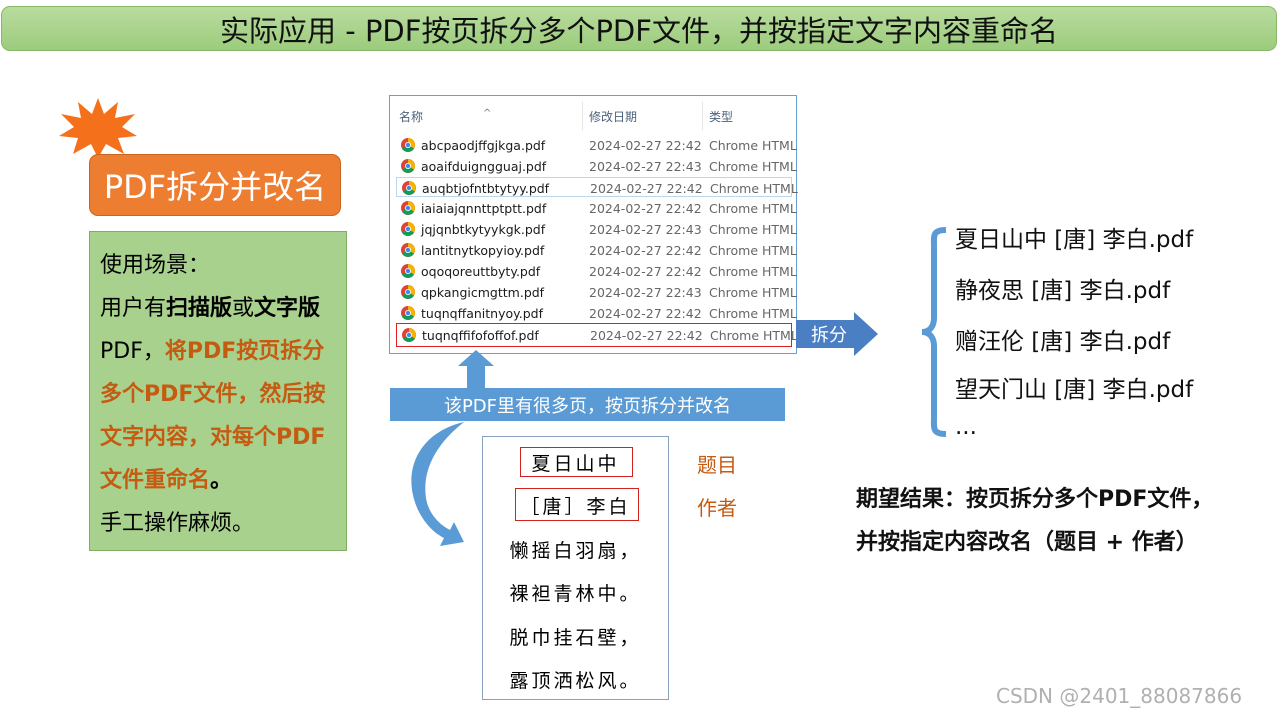 Image resolution: width=1280 pixels, height=720 pixels. I want to click on description-box: 该PDF里有很多页，按页拆分并改名, so click(587, 404).